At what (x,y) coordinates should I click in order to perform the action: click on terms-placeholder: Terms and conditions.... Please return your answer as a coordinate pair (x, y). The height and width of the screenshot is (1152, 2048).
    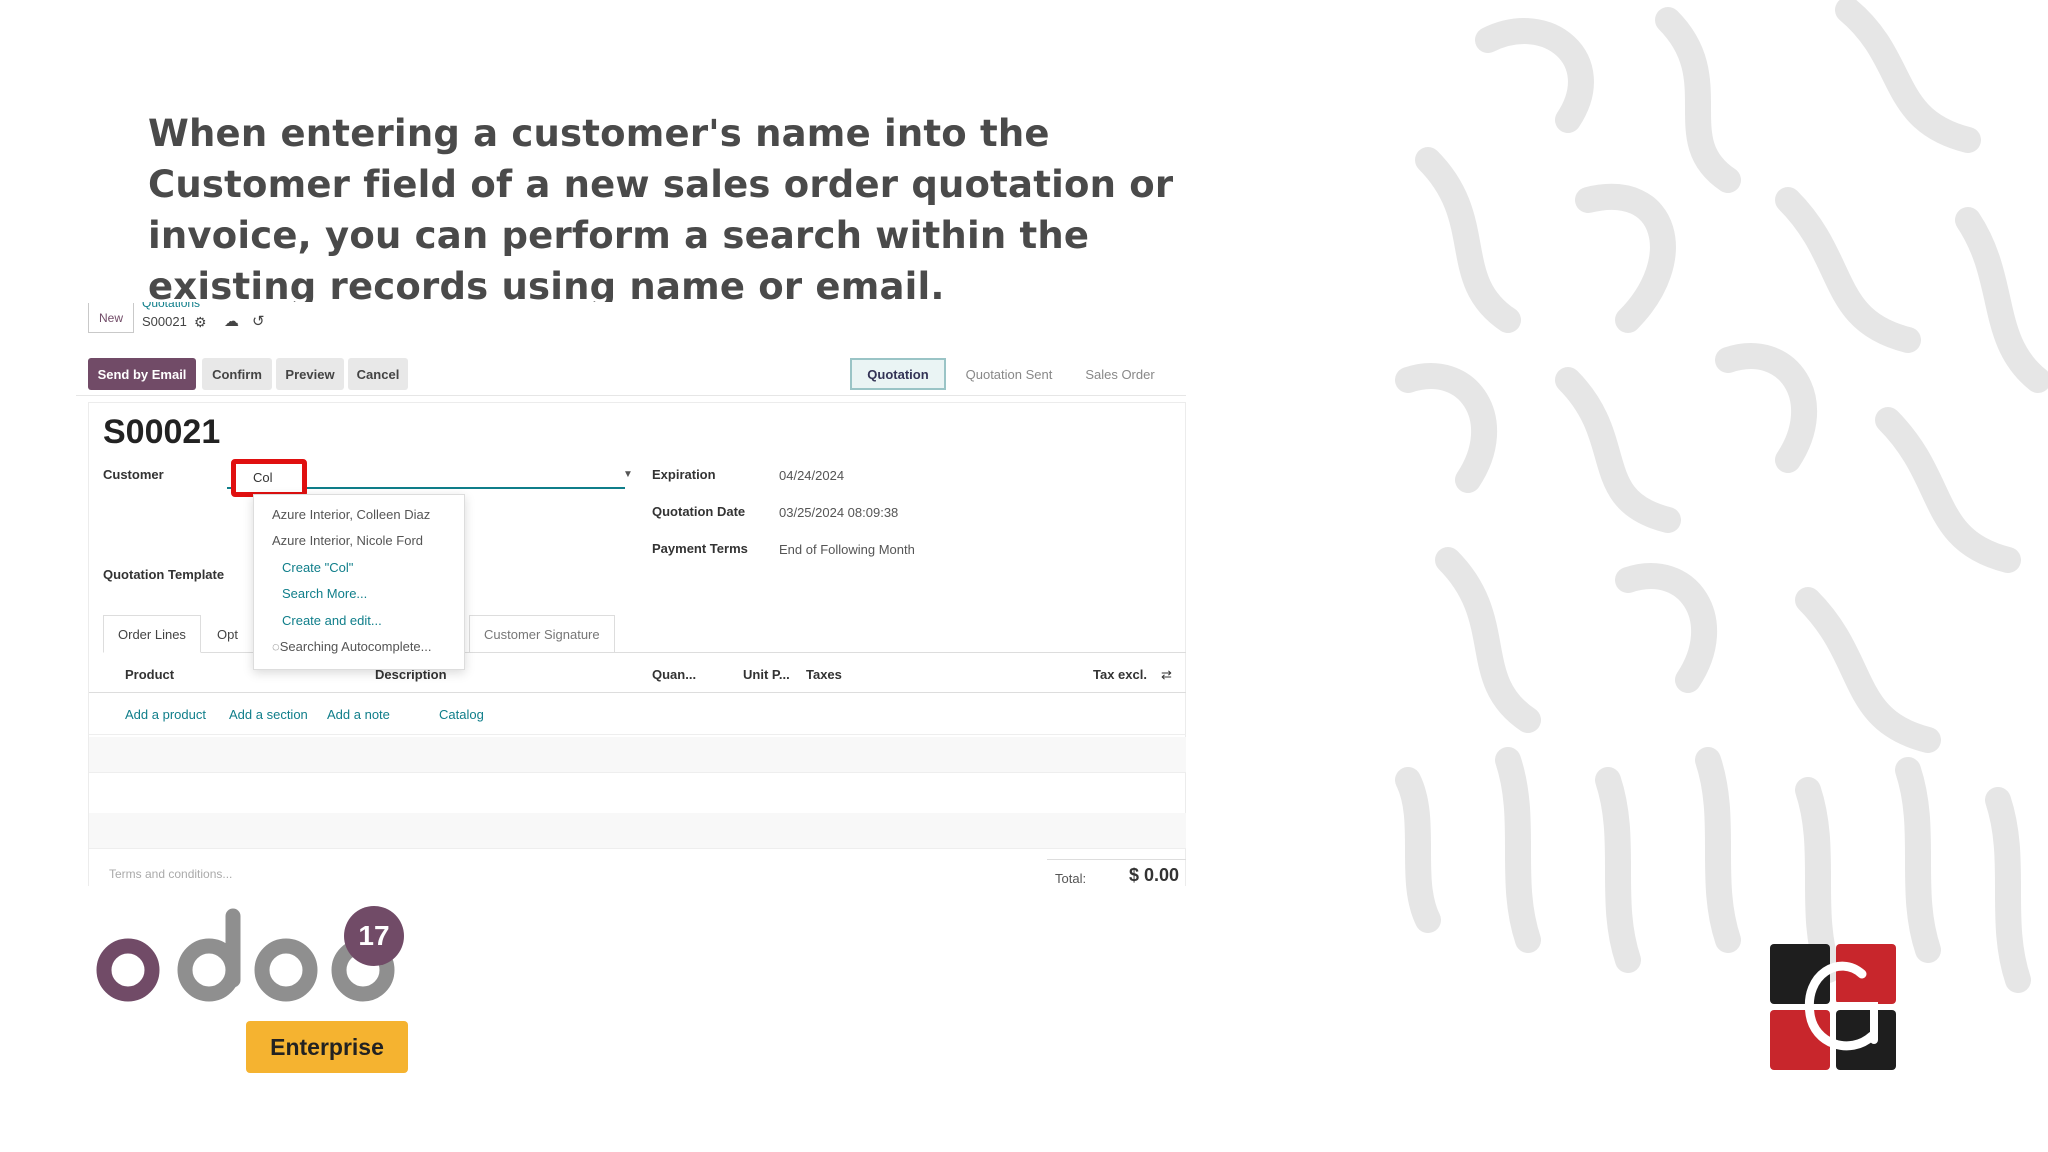
    Looking at the image, I should click on (170, 874).